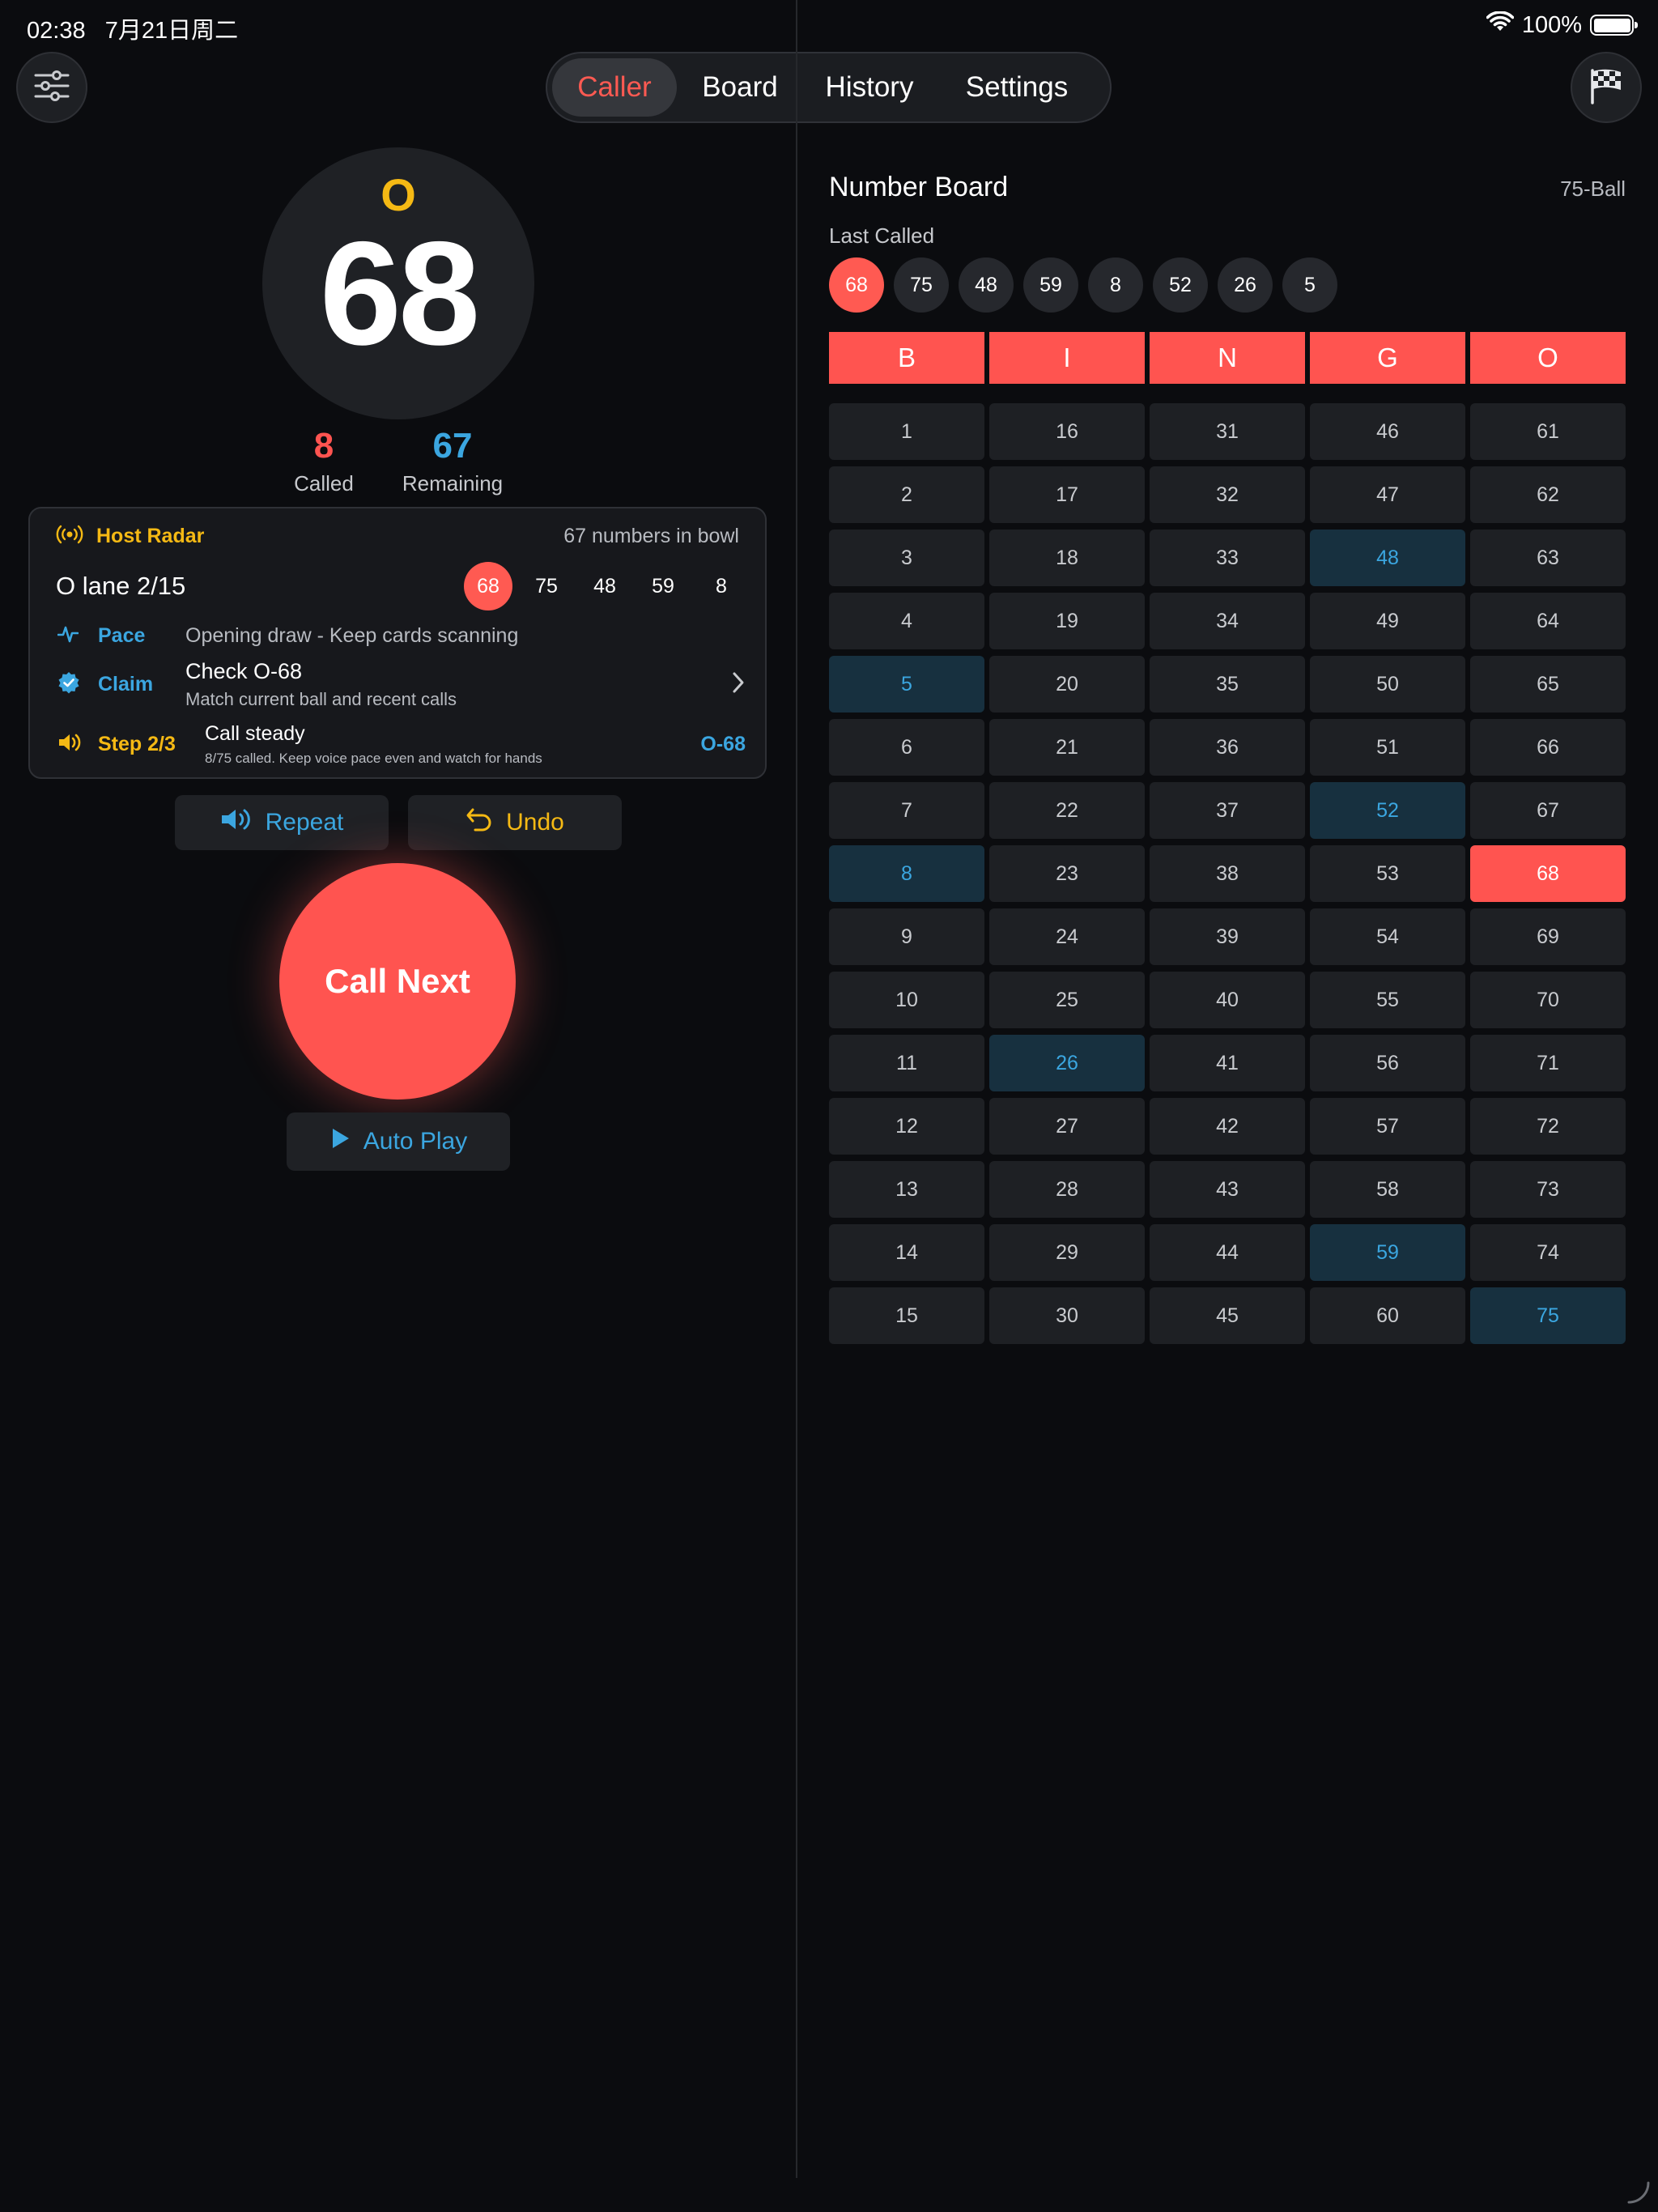  Describe the element at coordinates (1548, 685) in the screenshot. I see `board-cell: 65` at that location.